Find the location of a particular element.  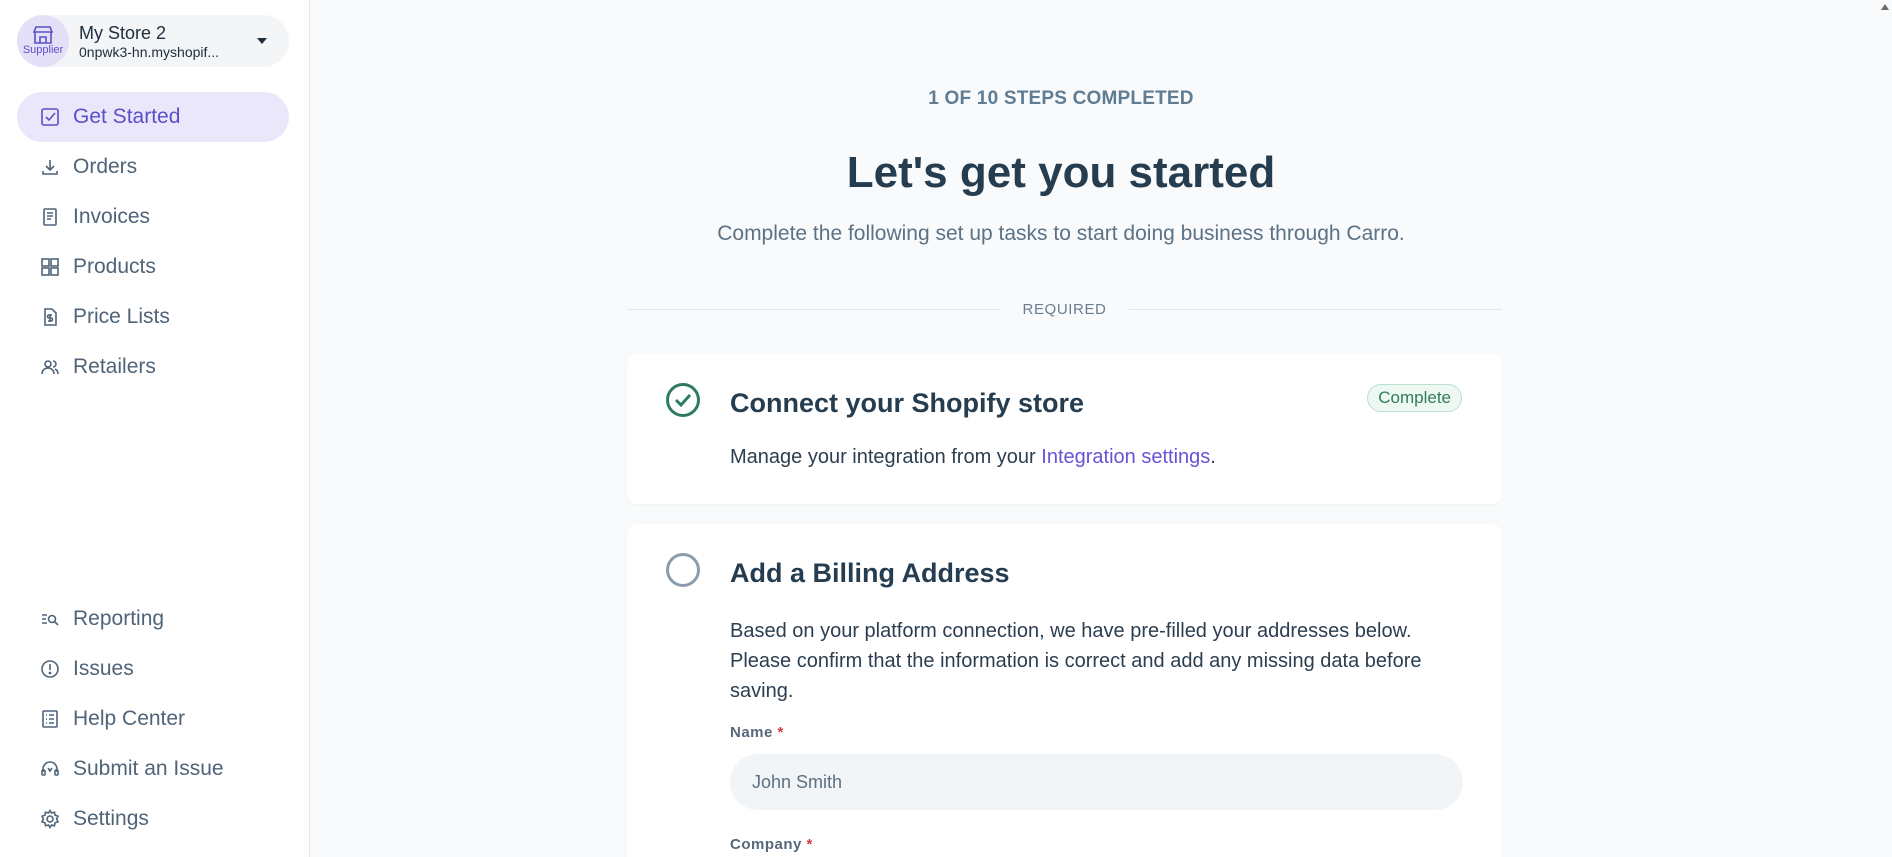

nav-item-get-started: Get Started is located at coordinates (153, 117).